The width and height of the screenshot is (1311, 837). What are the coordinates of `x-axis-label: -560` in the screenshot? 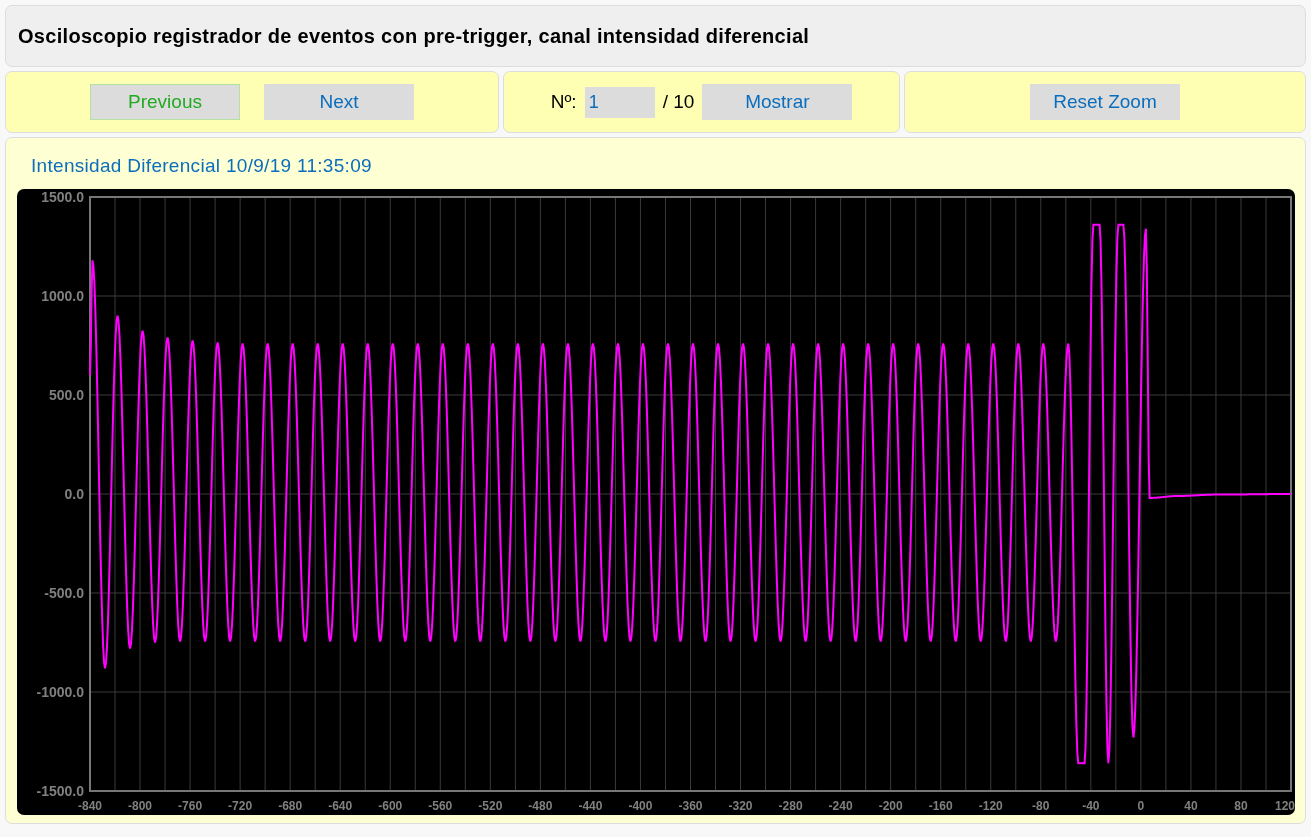 It's located at (440, 805).